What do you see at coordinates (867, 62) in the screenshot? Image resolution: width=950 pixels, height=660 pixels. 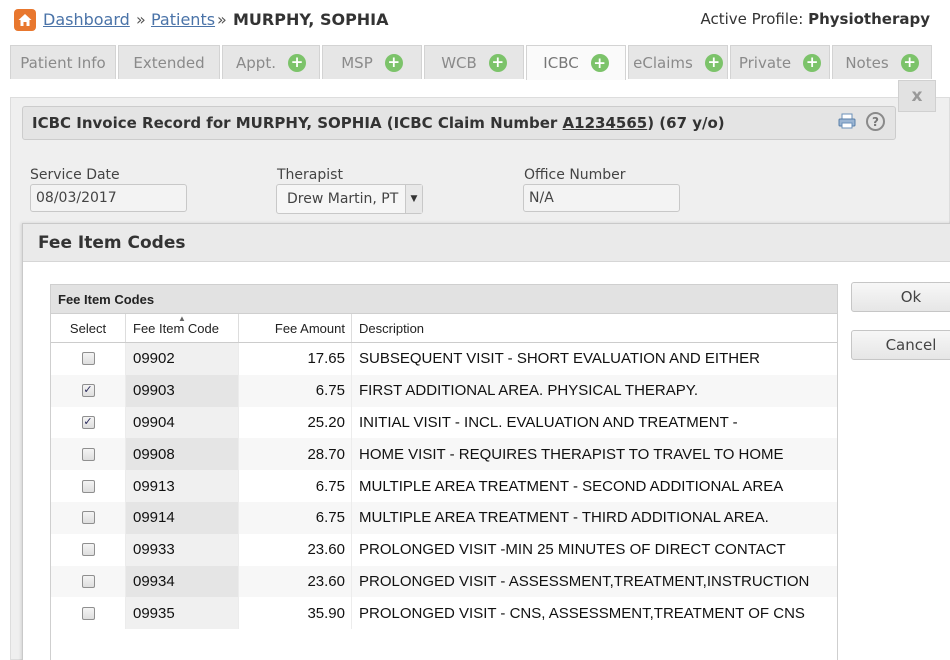 I see `tab-label: Notes` at bounding box center [867, 62].